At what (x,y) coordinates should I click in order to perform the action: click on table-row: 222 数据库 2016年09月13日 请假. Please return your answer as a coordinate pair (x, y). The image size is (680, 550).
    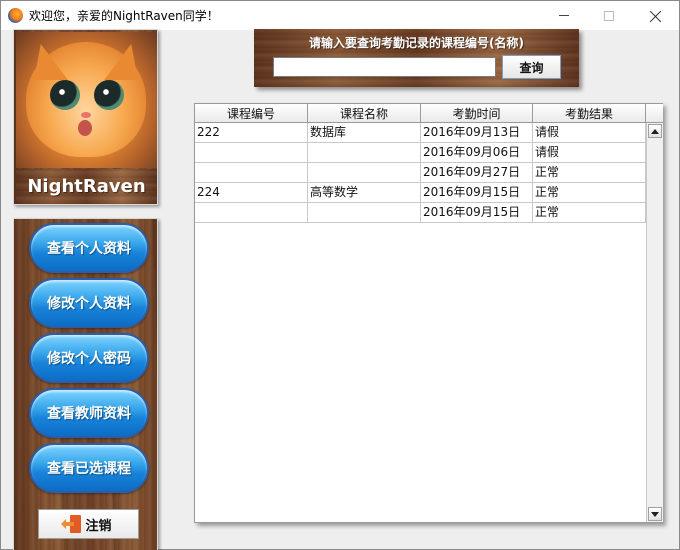
    Looking at the image, I should click on (420, 133).